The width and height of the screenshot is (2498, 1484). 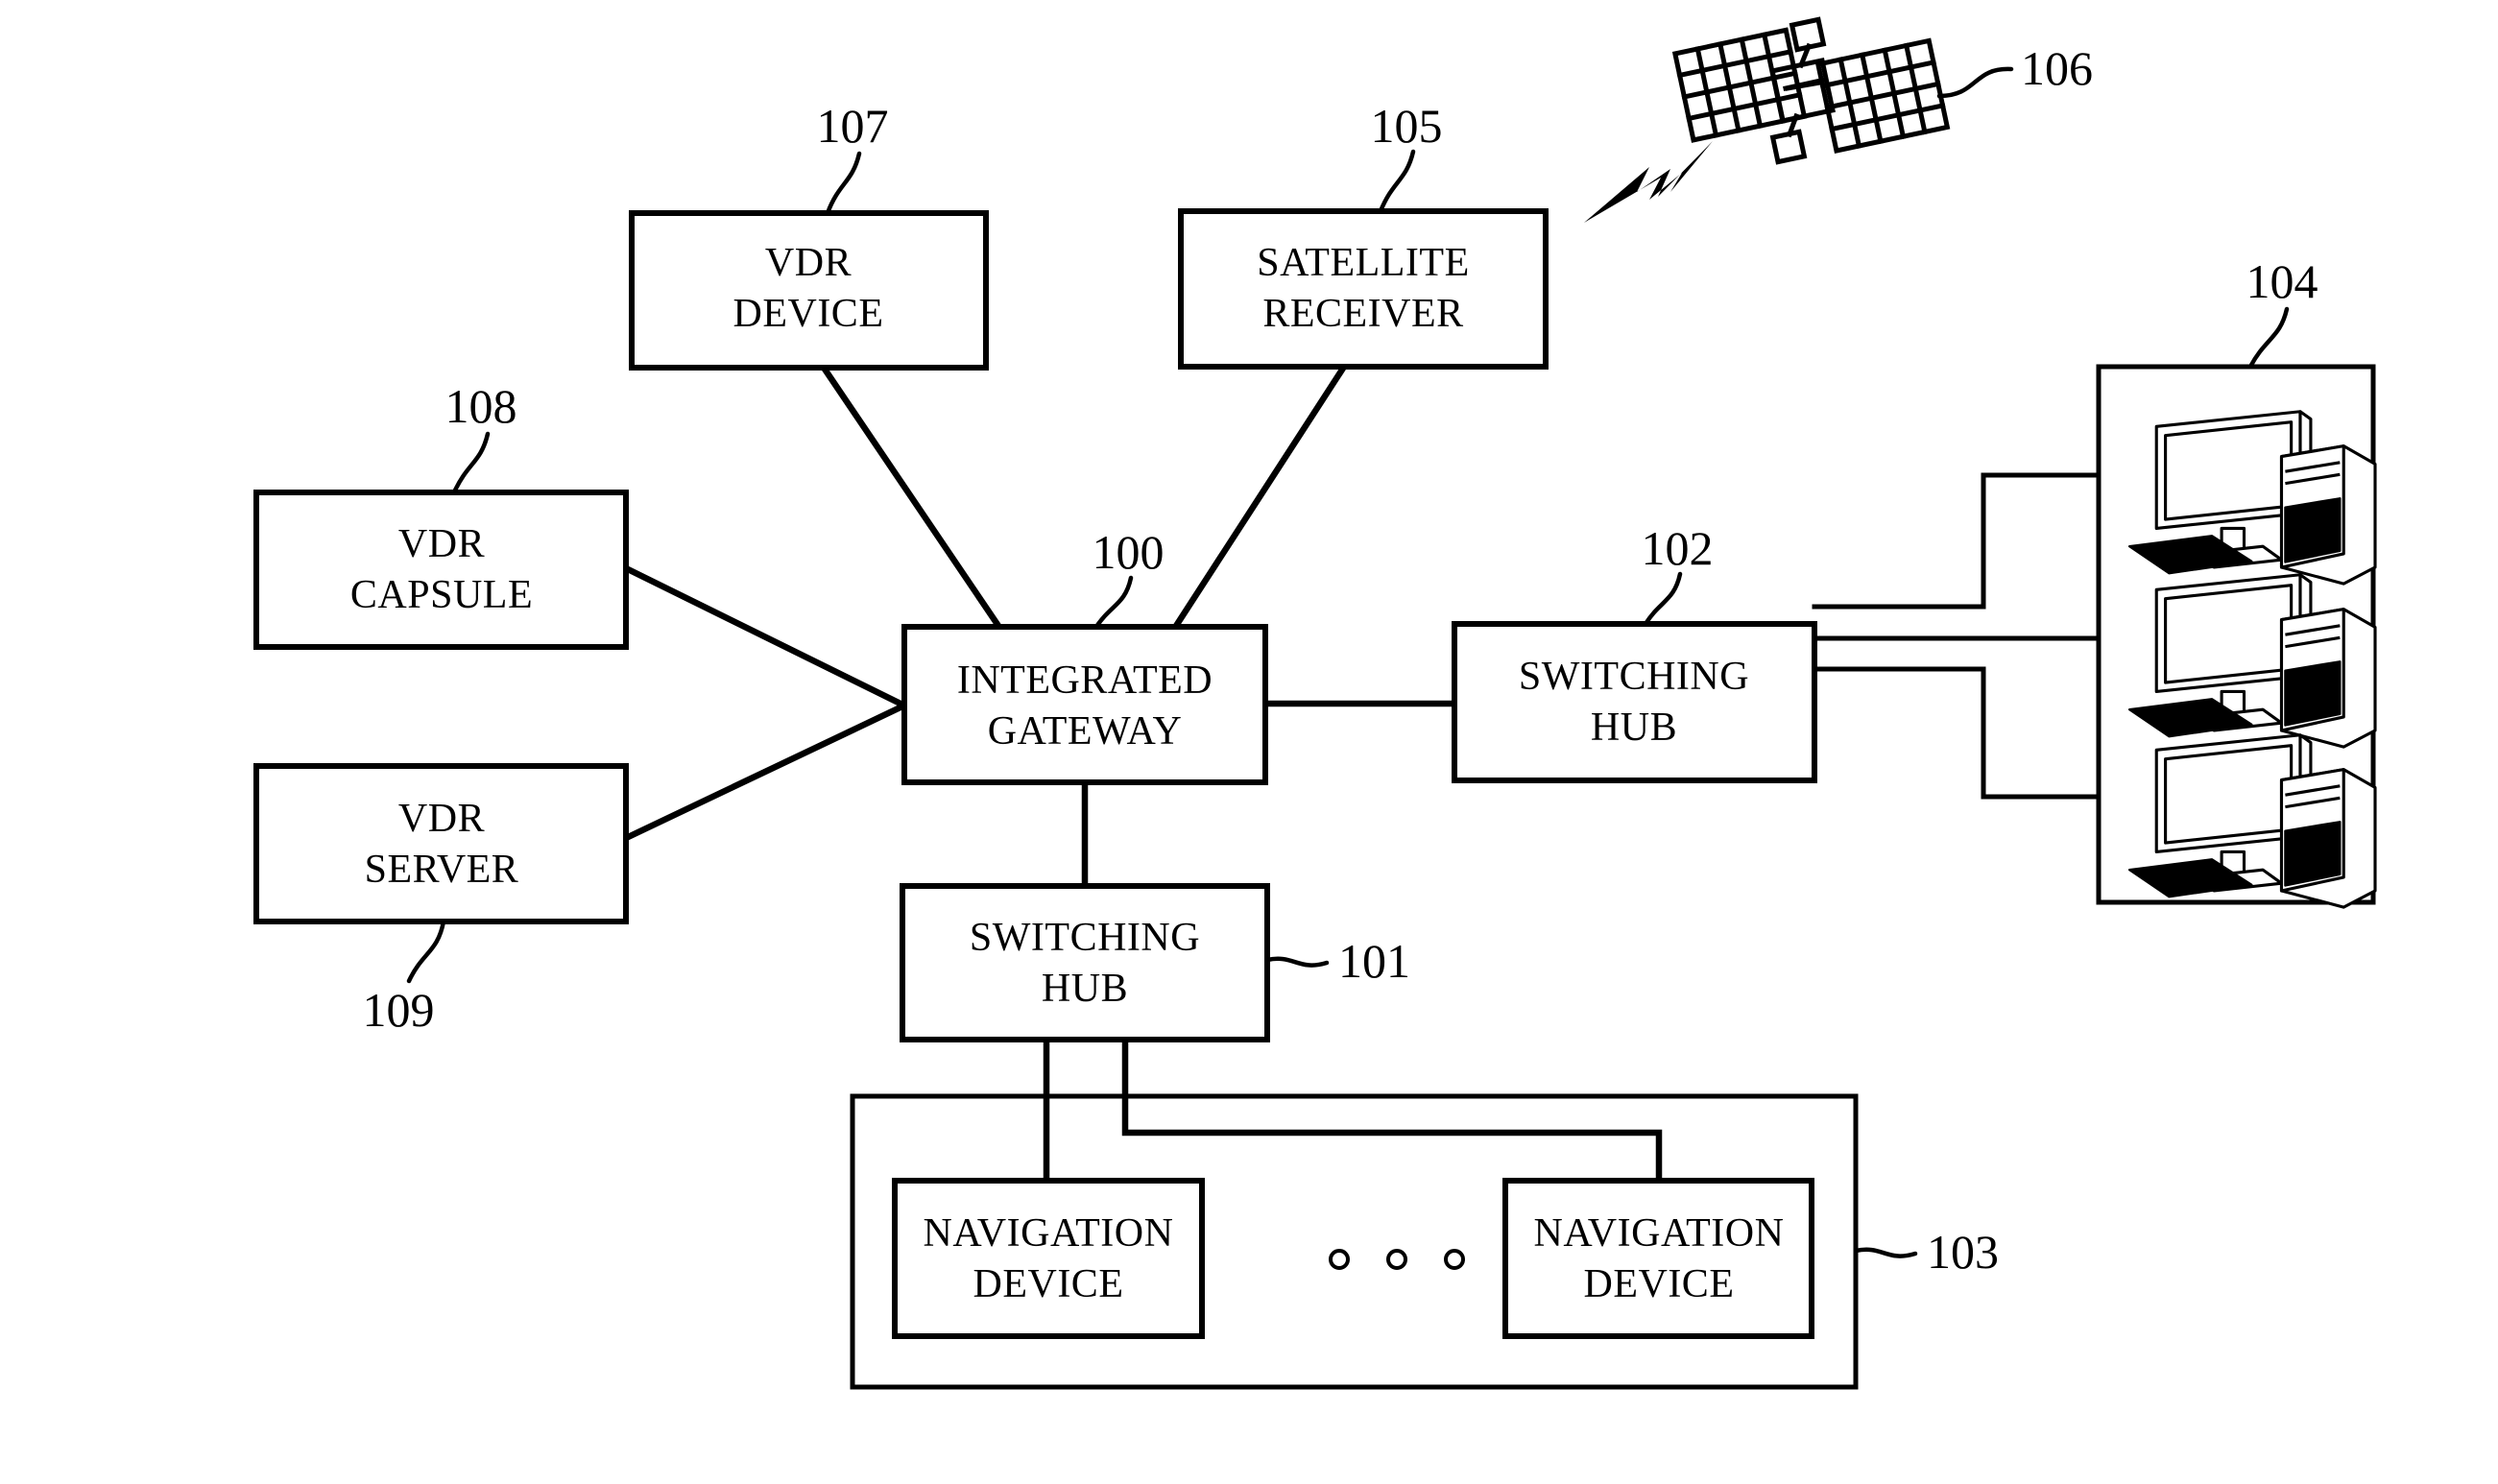 I want to click on block-navigation-device-left: NAVIGATION DEVICE, so click(x=1048, y=1258).